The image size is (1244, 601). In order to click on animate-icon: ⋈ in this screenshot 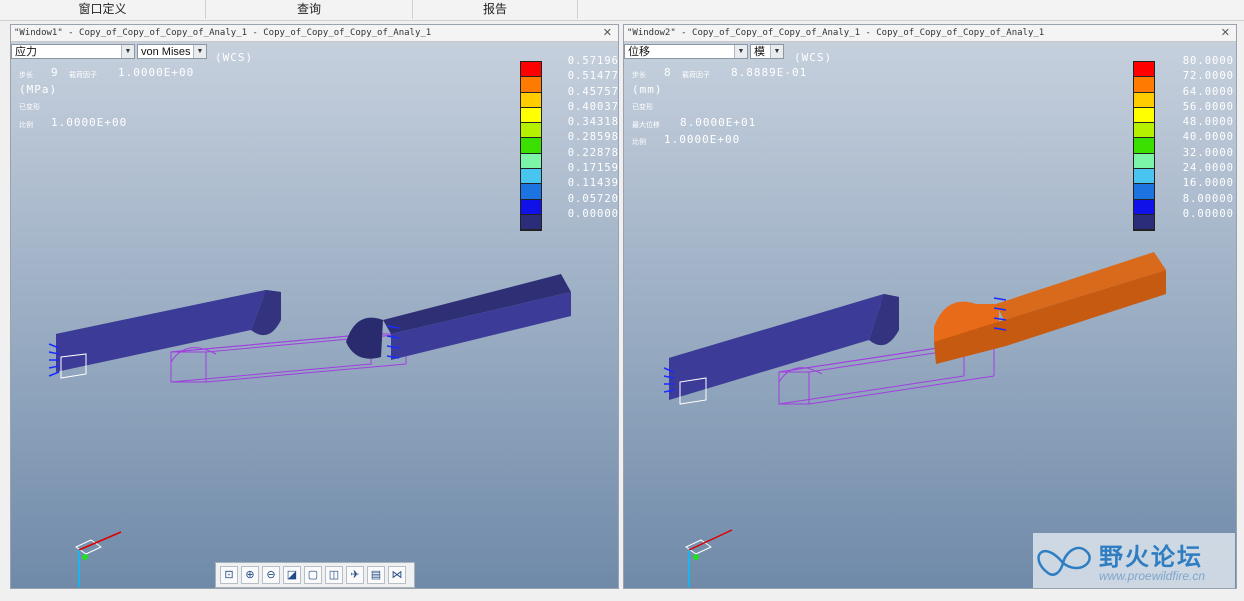, I will do `click(397, 575)`.